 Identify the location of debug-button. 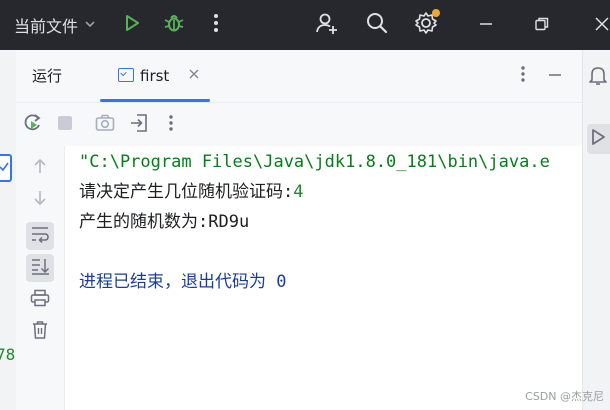
(174, 25).